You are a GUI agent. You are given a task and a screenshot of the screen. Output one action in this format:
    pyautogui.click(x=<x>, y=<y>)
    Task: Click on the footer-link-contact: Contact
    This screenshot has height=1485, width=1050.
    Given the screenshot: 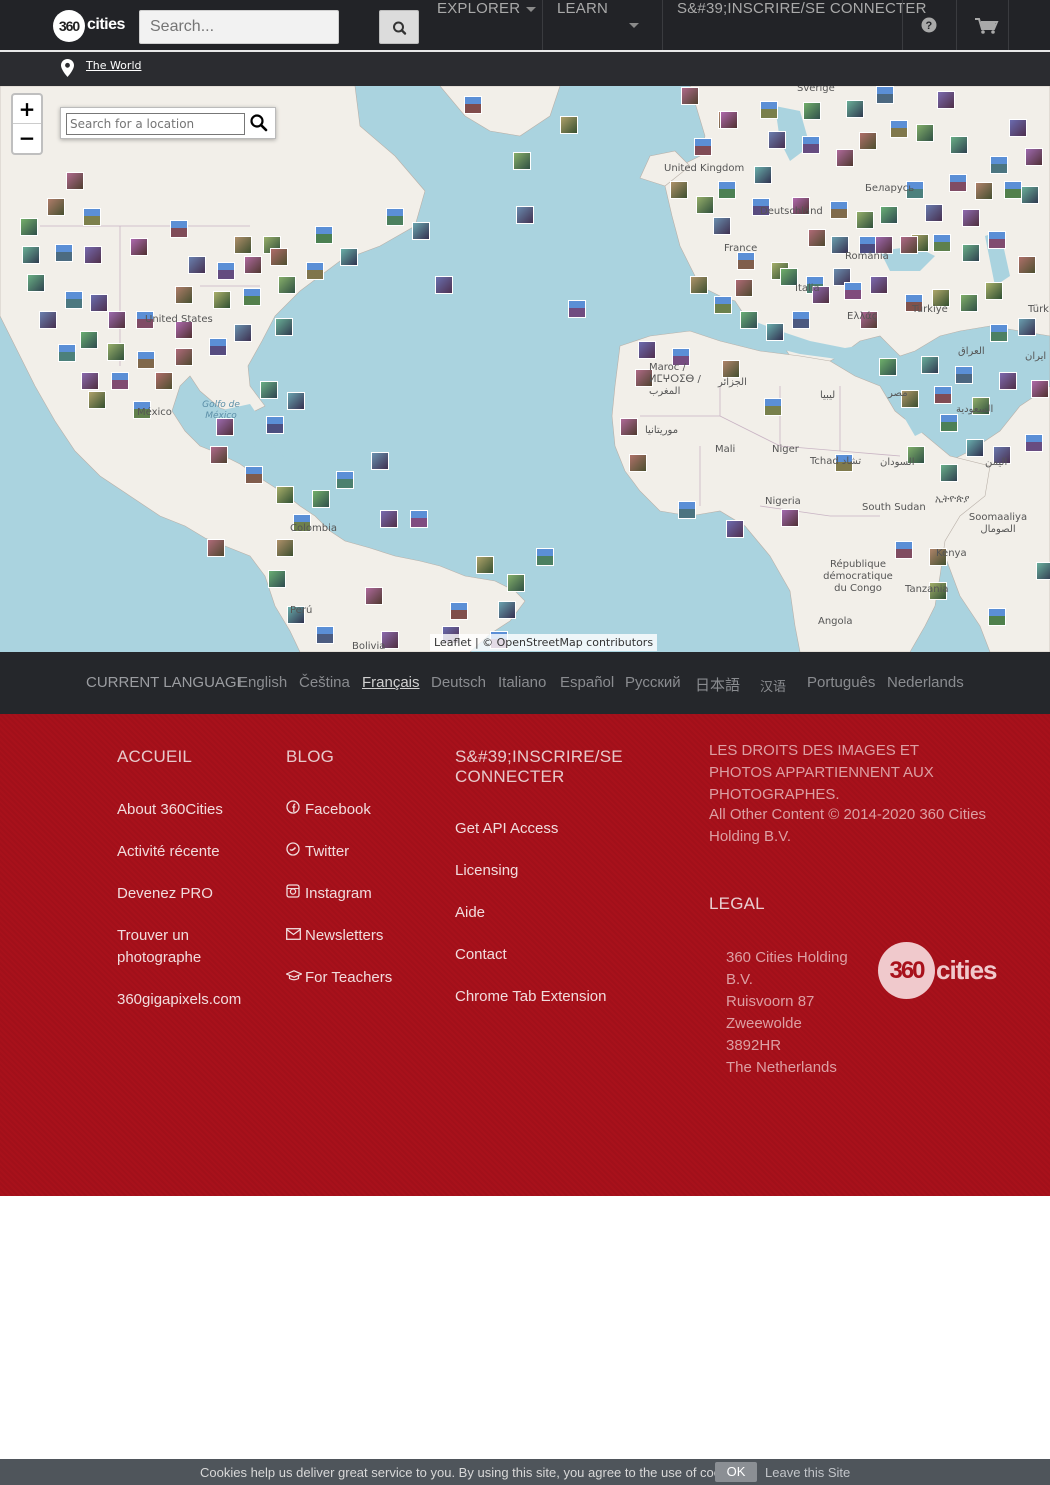 What is the action you would take?
    pyautogui.click(x=481, y=955)
    